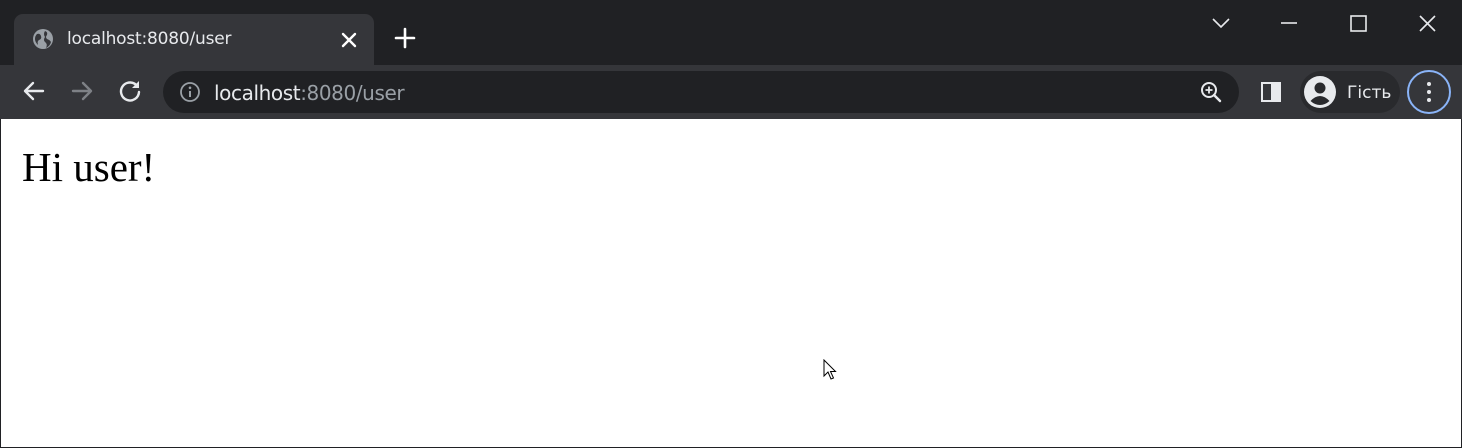  I want to click on kebab-menu-icon, so click(1429, 92).